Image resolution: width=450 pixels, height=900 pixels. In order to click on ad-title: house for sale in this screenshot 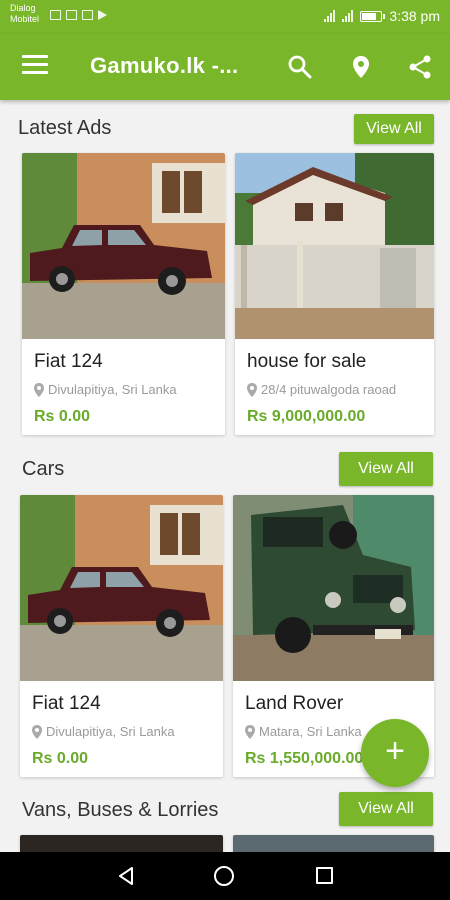, I will do `click(307, 361)`.